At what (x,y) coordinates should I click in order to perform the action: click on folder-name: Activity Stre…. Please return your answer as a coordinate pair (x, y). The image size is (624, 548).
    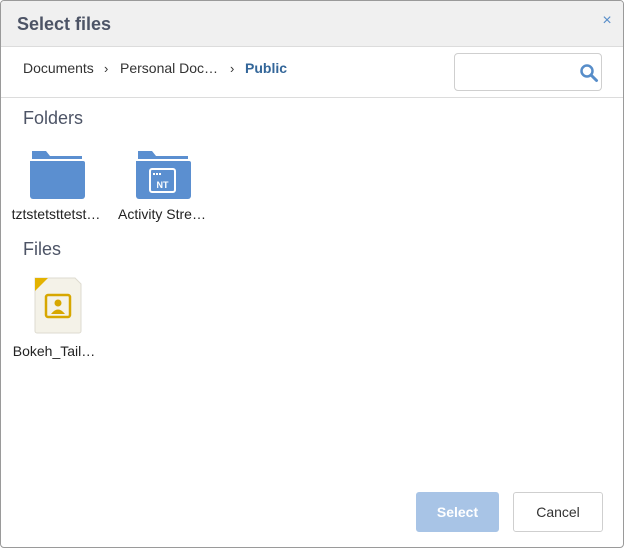
    Looking at the image, I should click on (162, 214).